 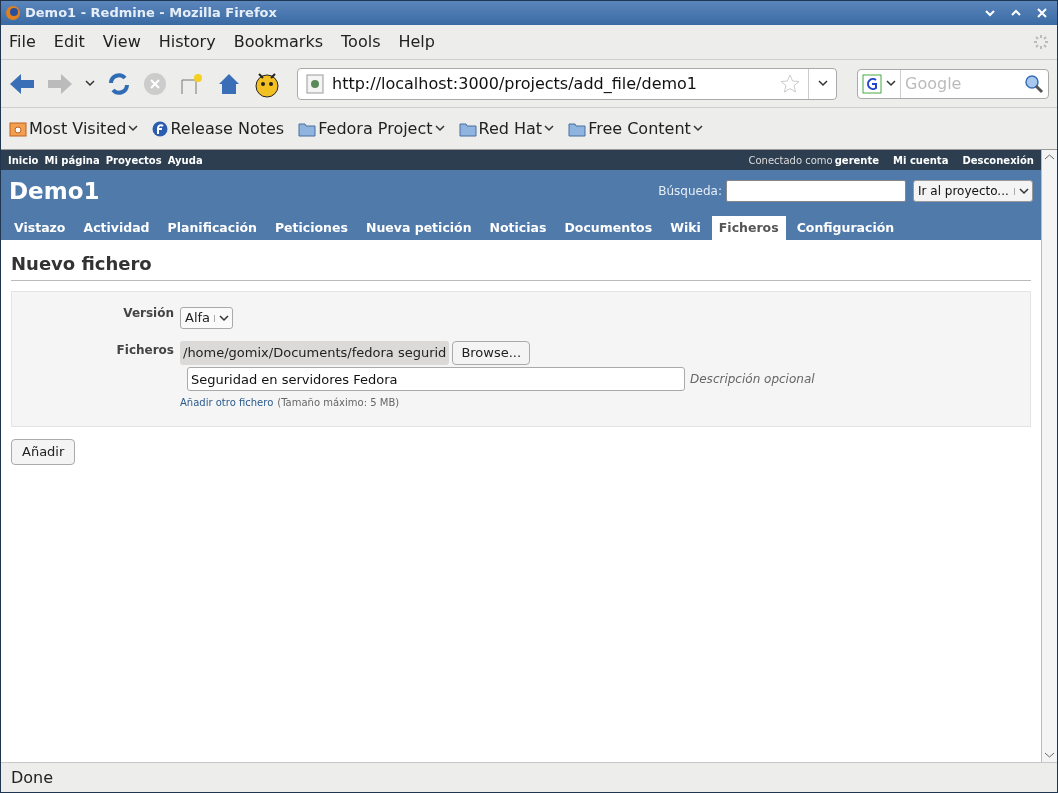 I want to click on menu-item: Tools, so click(x=361, y=42).